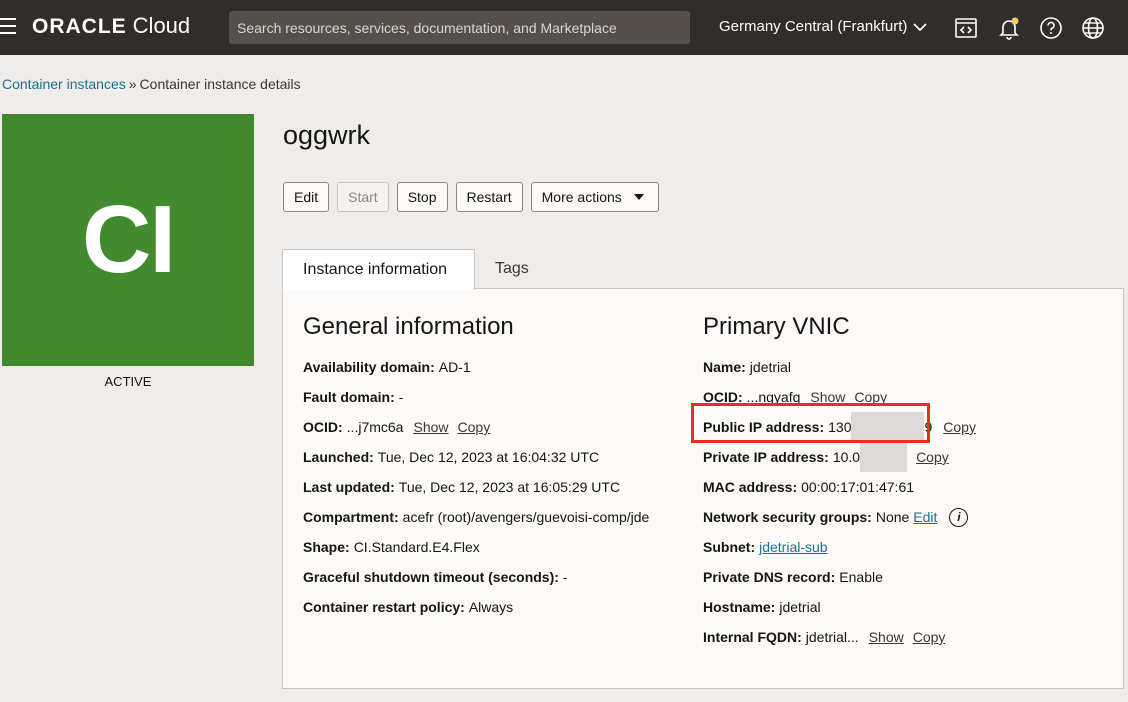  Describe the element at coordinates (925, 517) in the screenshot. I see `nsg-edit-link: Edit` at that location.